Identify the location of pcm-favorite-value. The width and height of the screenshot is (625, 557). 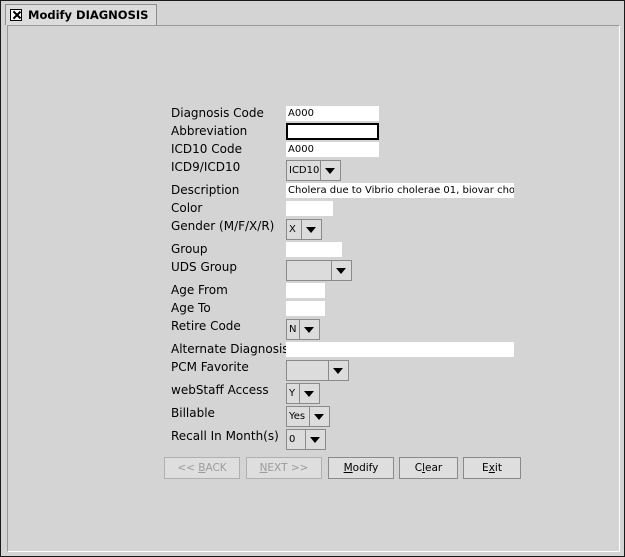
(307, 370).